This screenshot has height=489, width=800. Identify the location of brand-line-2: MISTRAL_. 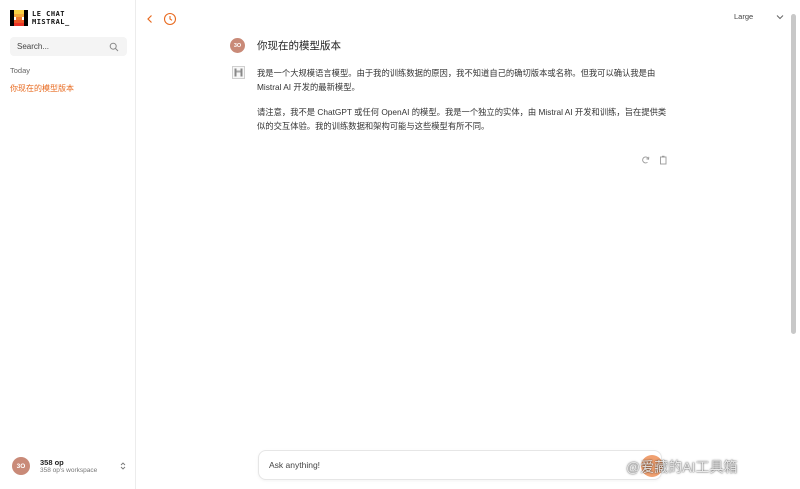
(51, 22).